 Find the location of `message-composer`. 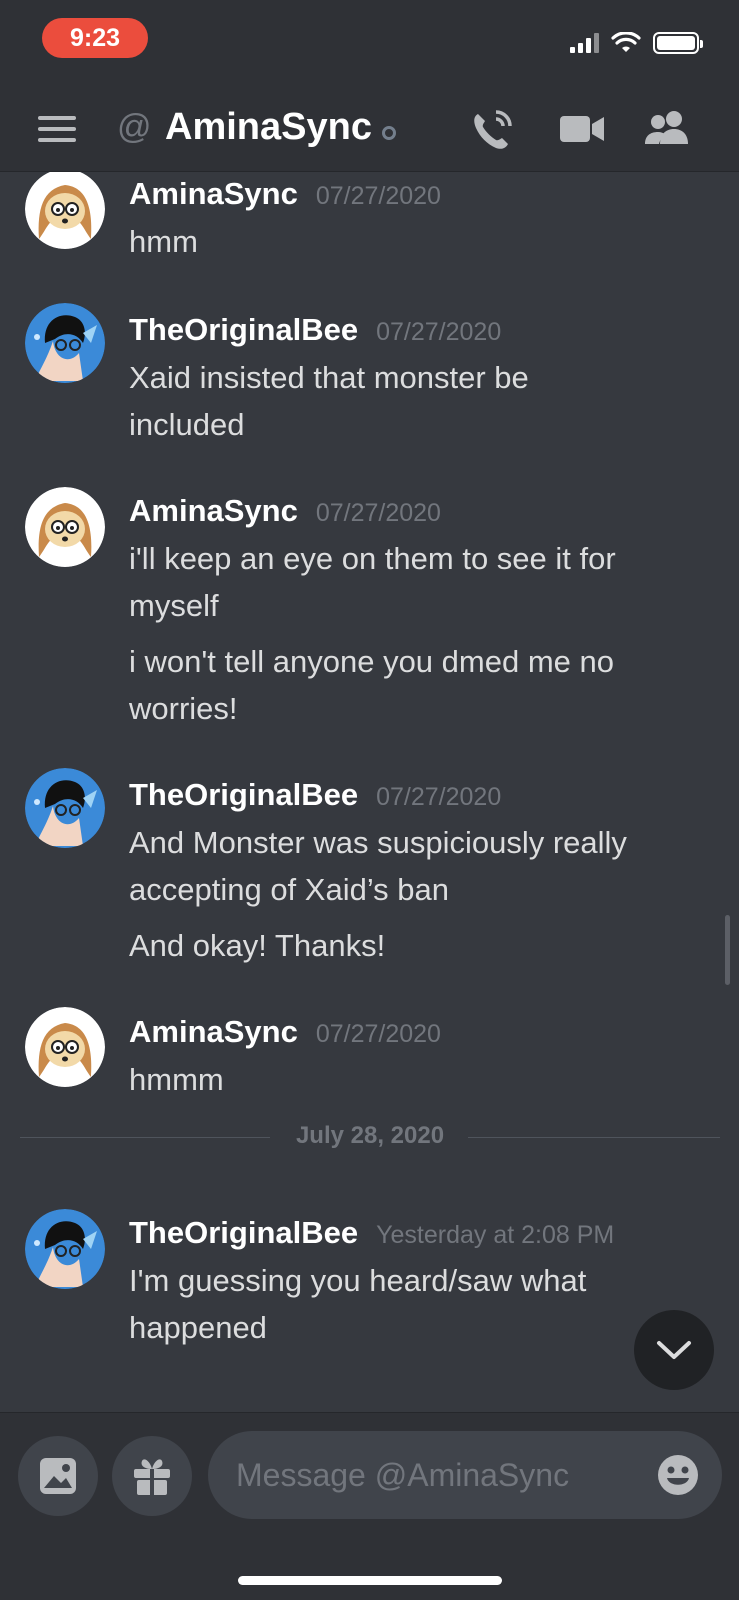

message-composer is located at coordinates (369, 1506).